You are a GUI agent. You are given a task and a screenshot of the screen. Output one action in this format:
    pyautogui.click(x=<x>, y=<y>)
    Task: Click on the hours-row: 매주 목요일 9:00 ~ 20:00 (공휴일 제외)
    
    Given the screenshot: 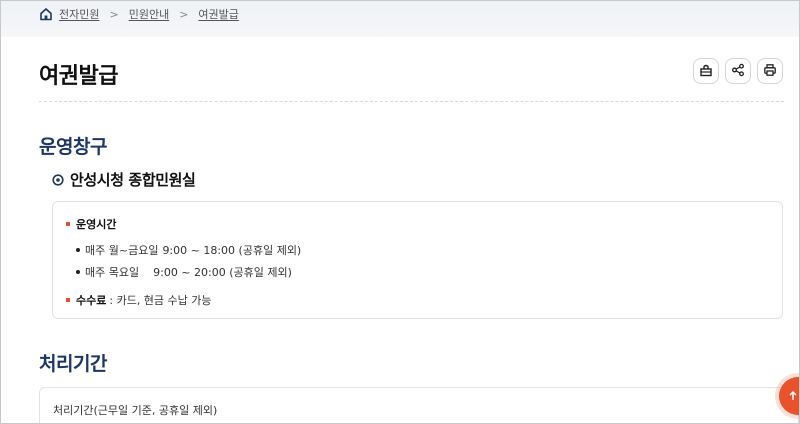 What is the action you would take?
    pyautogui.click(x=184, y=272)
    